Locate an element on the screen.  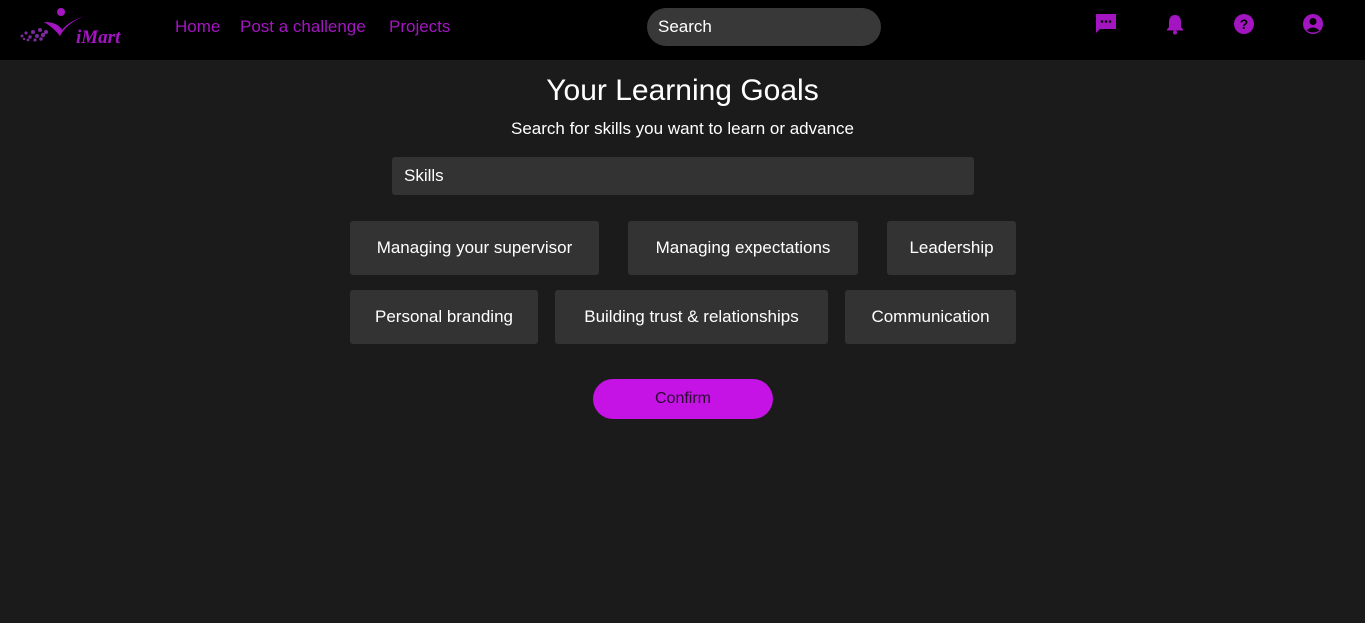
skill-chip-managing-supervisor: Managing your supervisor is located at coordinates (474, 248).